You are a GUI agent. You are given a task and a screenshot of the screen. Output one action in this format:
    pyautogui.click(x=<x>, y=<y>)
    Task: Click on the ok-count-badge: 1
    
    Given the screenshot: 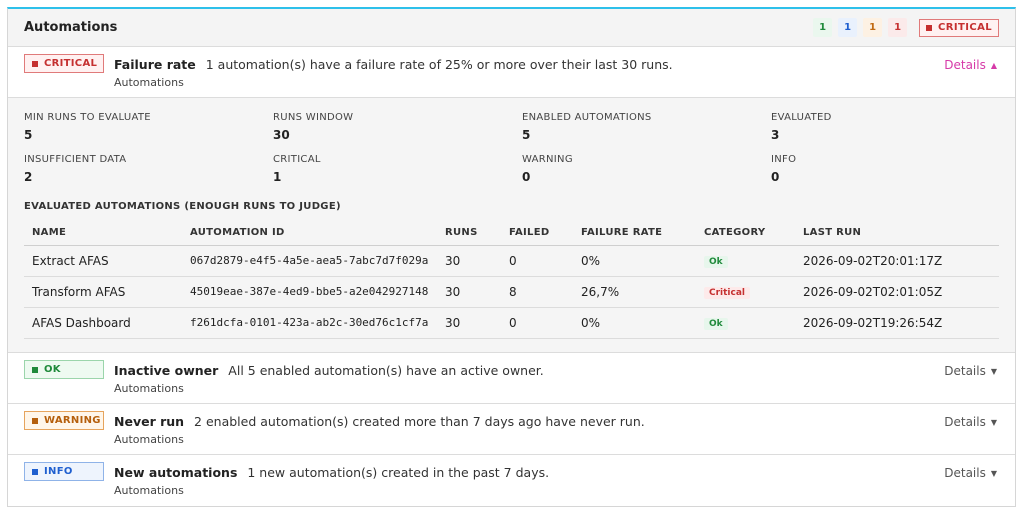 What is the action you would take?
    pyautogui.click(x=823, y=27)
    